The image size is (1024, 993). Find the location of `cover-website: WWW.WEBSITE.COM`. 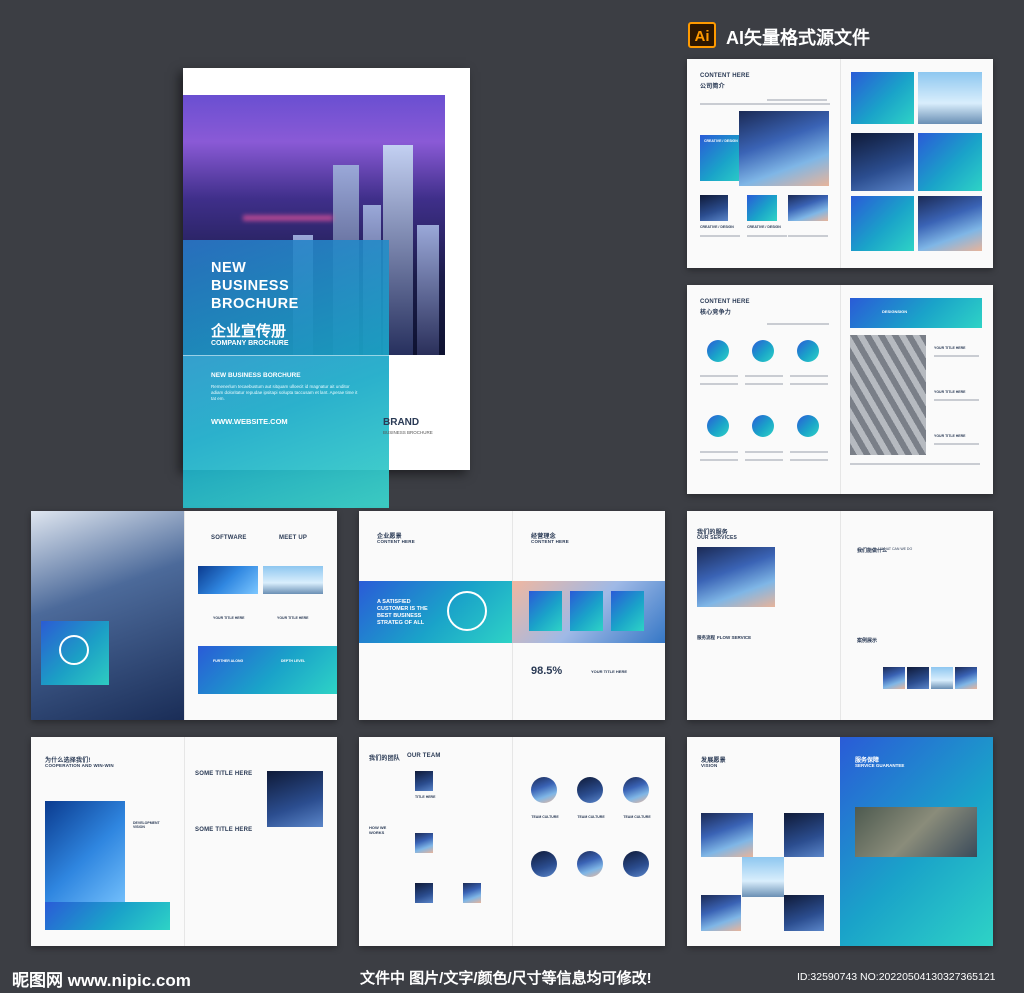

cover-website: WWW.WEBSITE.COM is located at coordinates (249, 421).